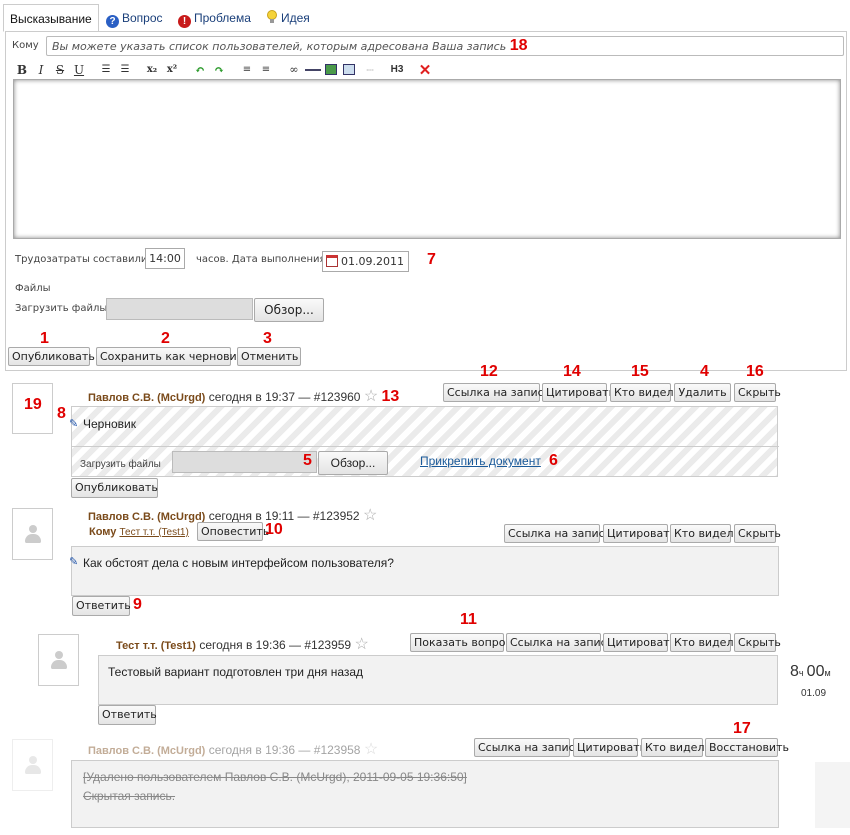  Describe the element at coordinates (44, 338) in the screenshot. I see `marker-1: 1` at that location.